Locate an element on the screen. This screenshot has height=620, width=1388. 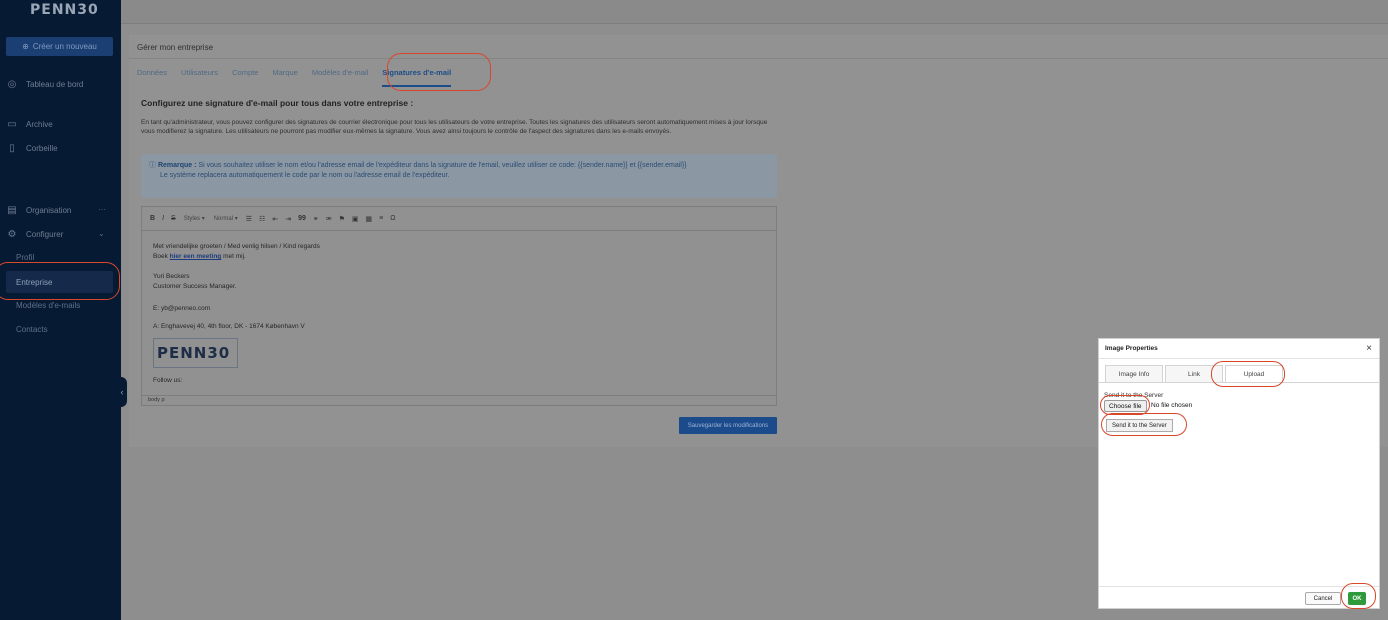
signature-email: E: yb@penneo.com is located at coordinates (182, 308).